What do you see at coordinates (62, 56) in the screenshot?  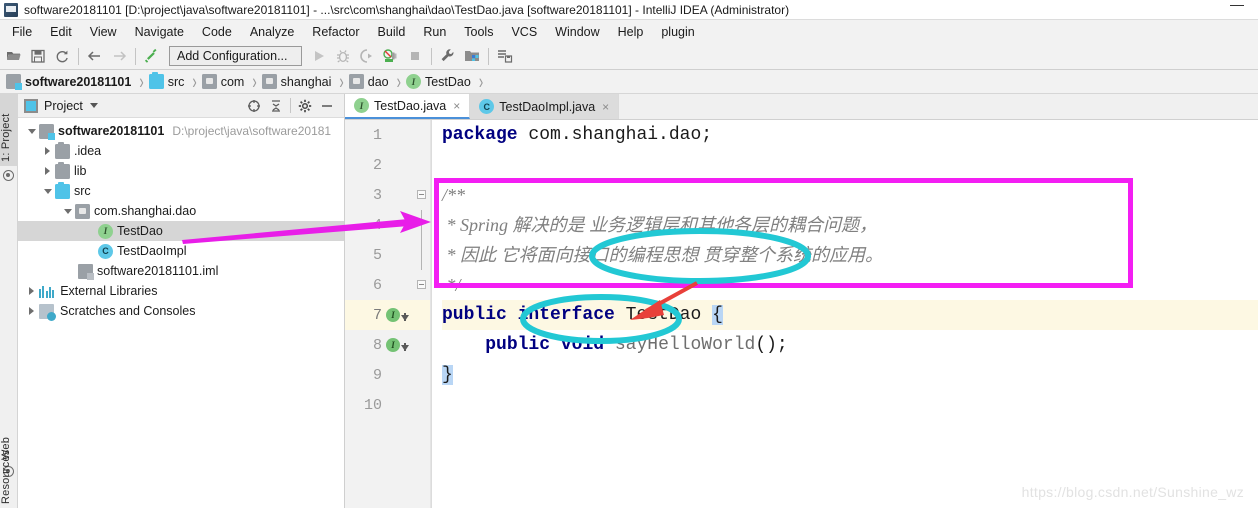 I see `refresh-sync-icon` at bounding box center [62, 56].